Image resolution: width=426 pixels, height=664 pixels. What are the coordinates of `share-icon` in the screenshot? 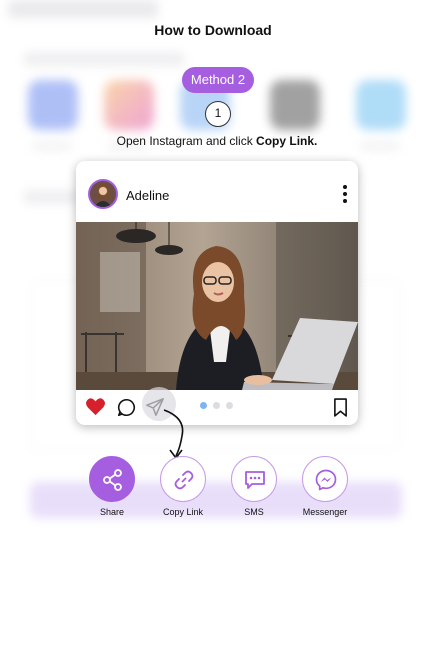 It's located at (112, 480).